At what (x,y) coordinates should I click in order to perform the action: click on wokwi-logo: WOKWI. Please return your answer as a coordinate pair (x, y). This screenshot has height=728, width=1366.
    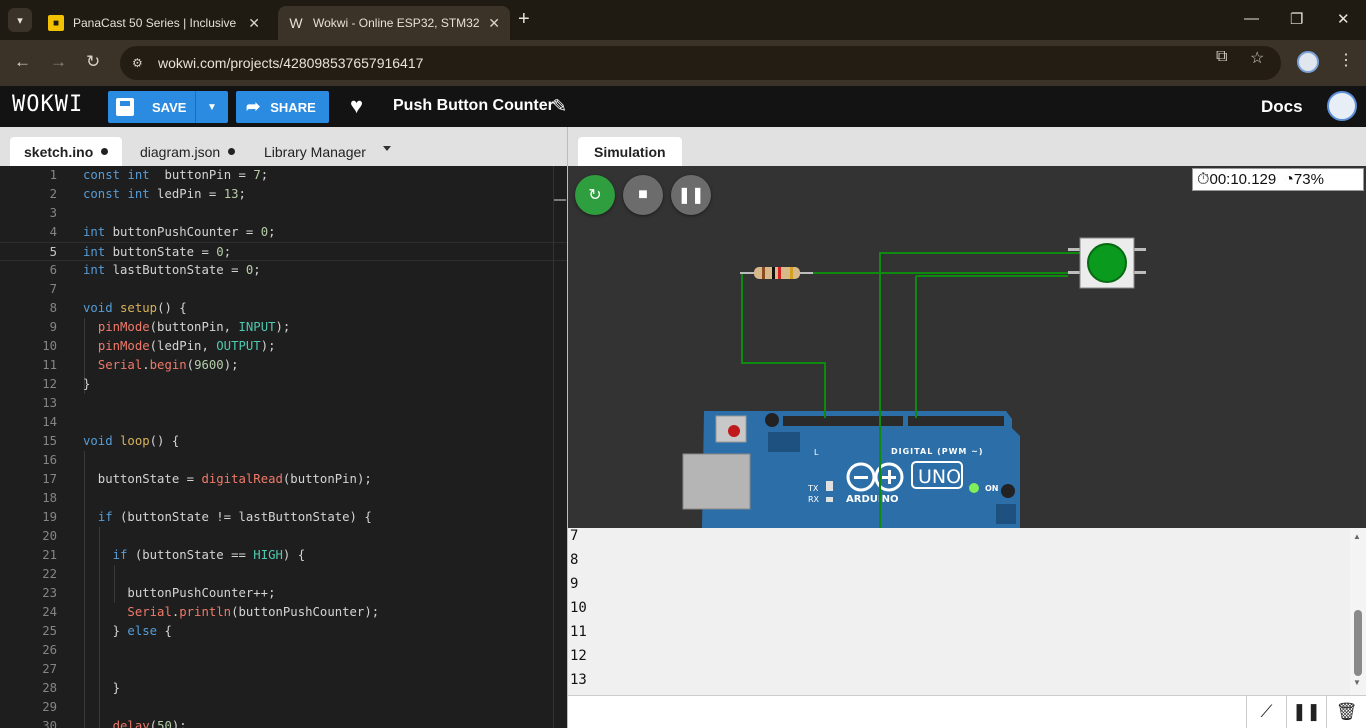
    Looking at the image, I should click on (47, 104).